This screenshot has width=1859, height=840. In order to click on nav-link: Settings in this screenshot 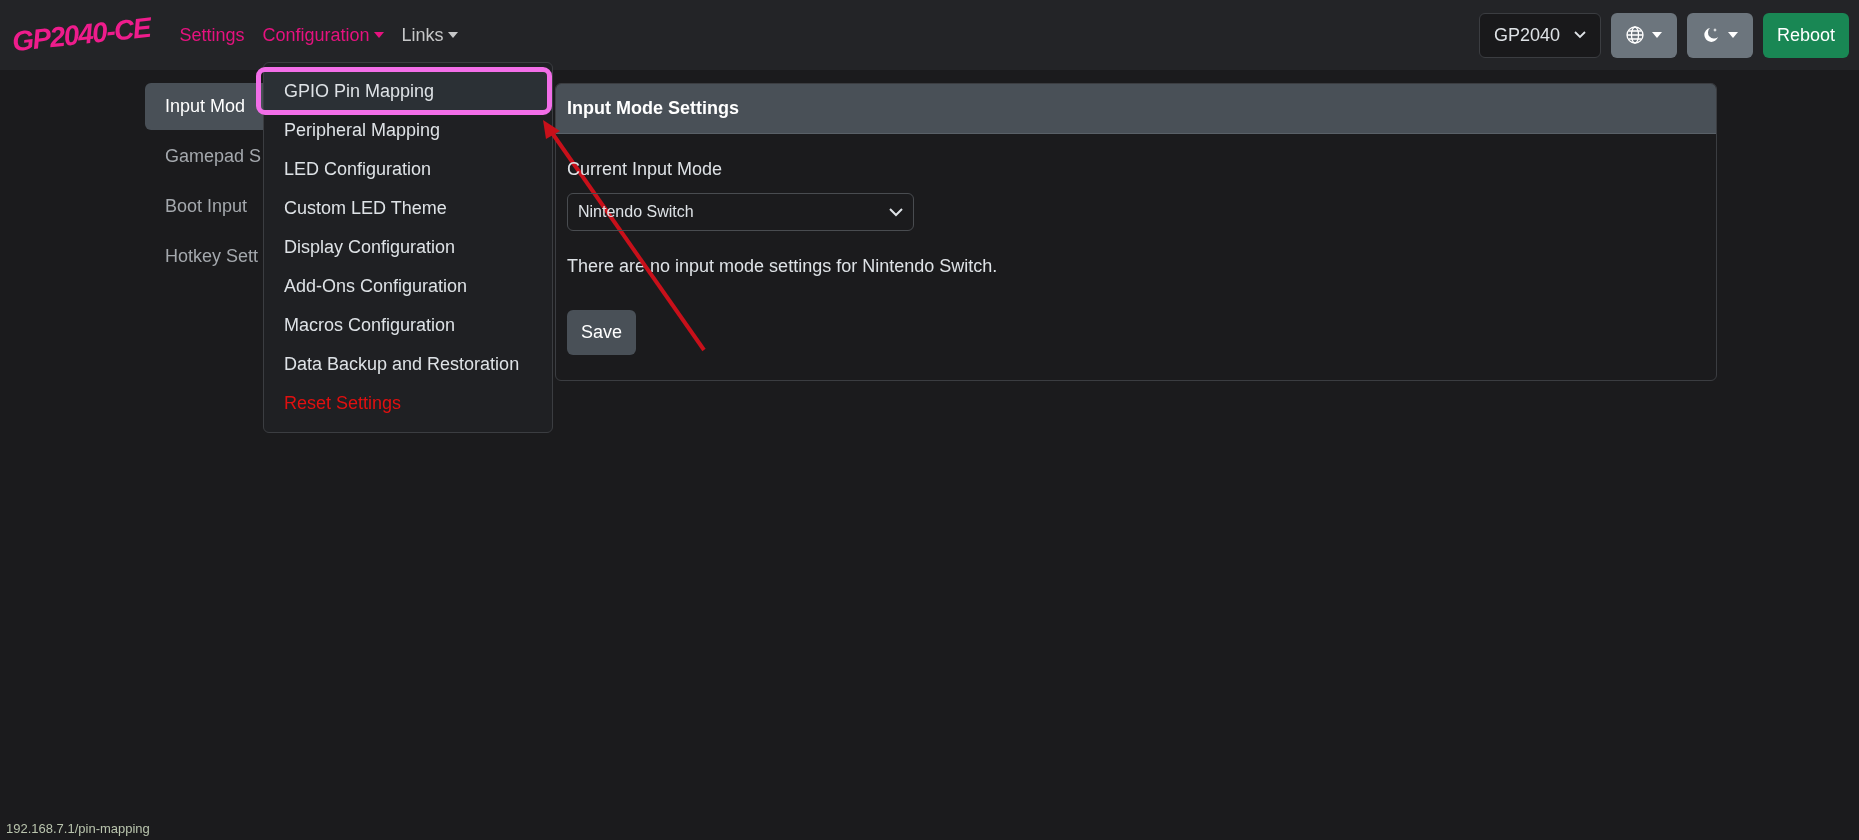, I will do `click(212, 35)`.